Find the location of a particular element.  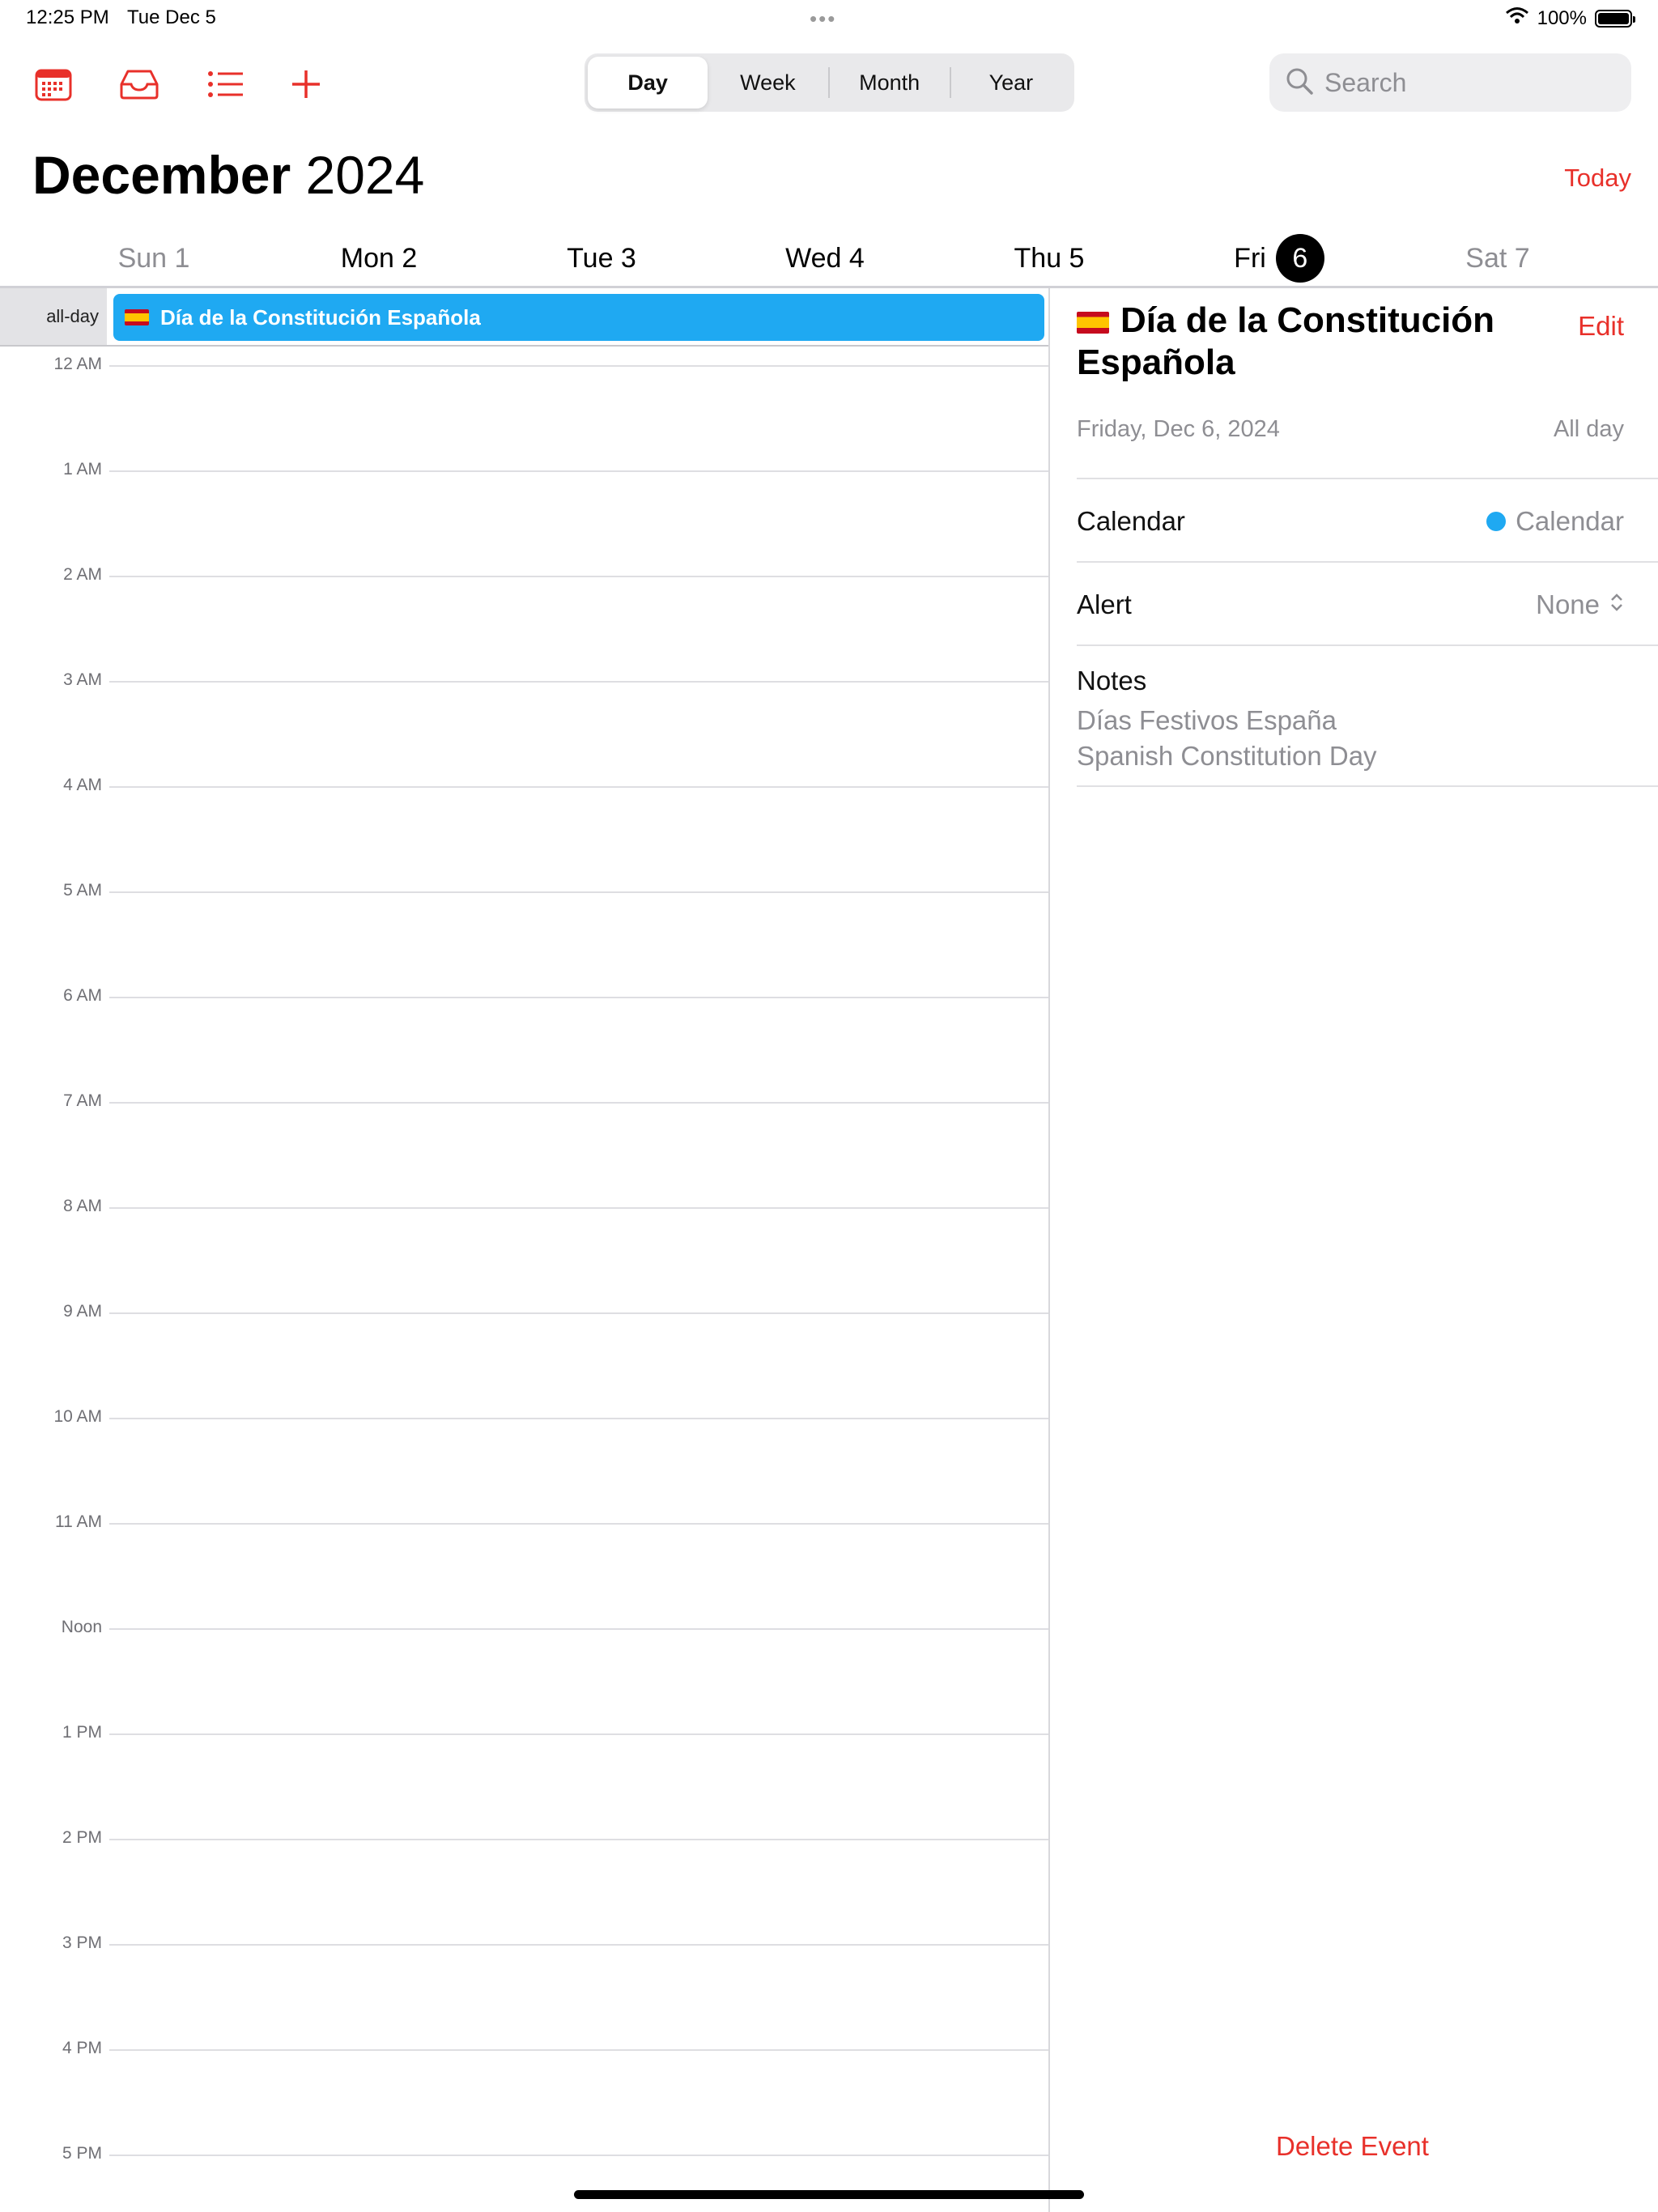

delete-event-button: Delete Event is located at coordinates (1352, 2147).